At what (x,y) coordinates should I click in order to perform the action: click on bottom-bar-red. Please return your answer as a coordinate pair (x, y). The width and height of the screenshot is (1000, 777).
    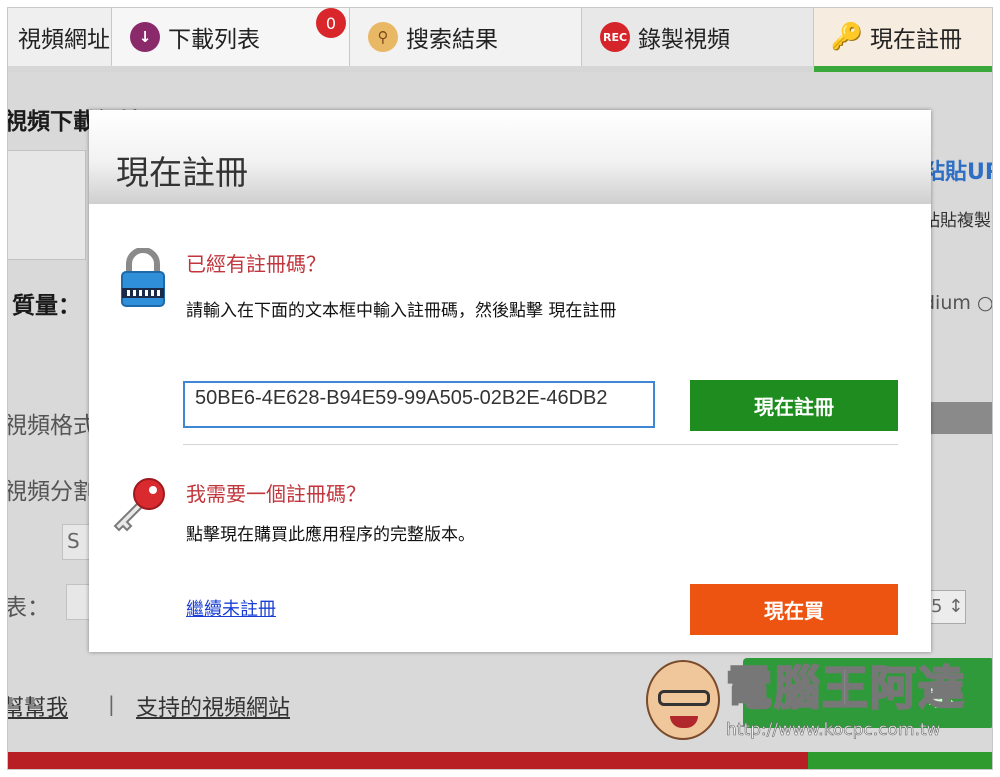
    Looking at the image, I should click on (408, 760).